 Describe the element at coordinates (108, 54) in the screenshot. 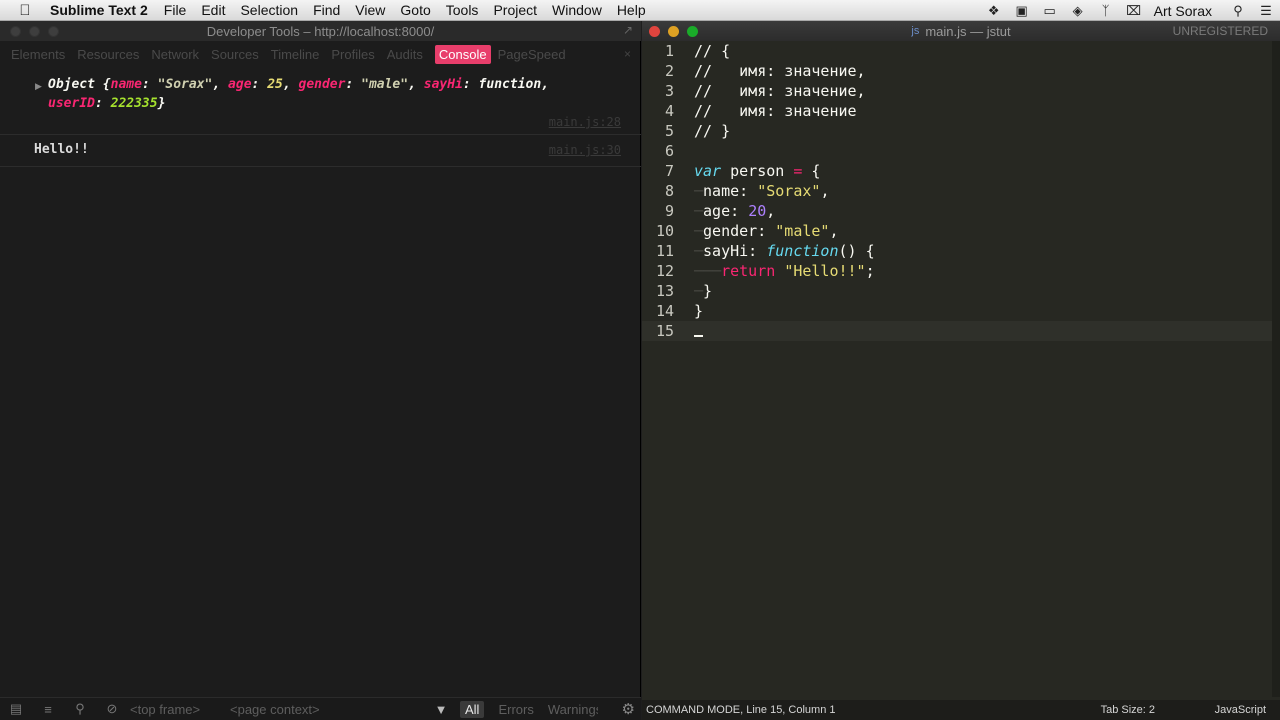

I see `tab-resources: Resources` at that location.